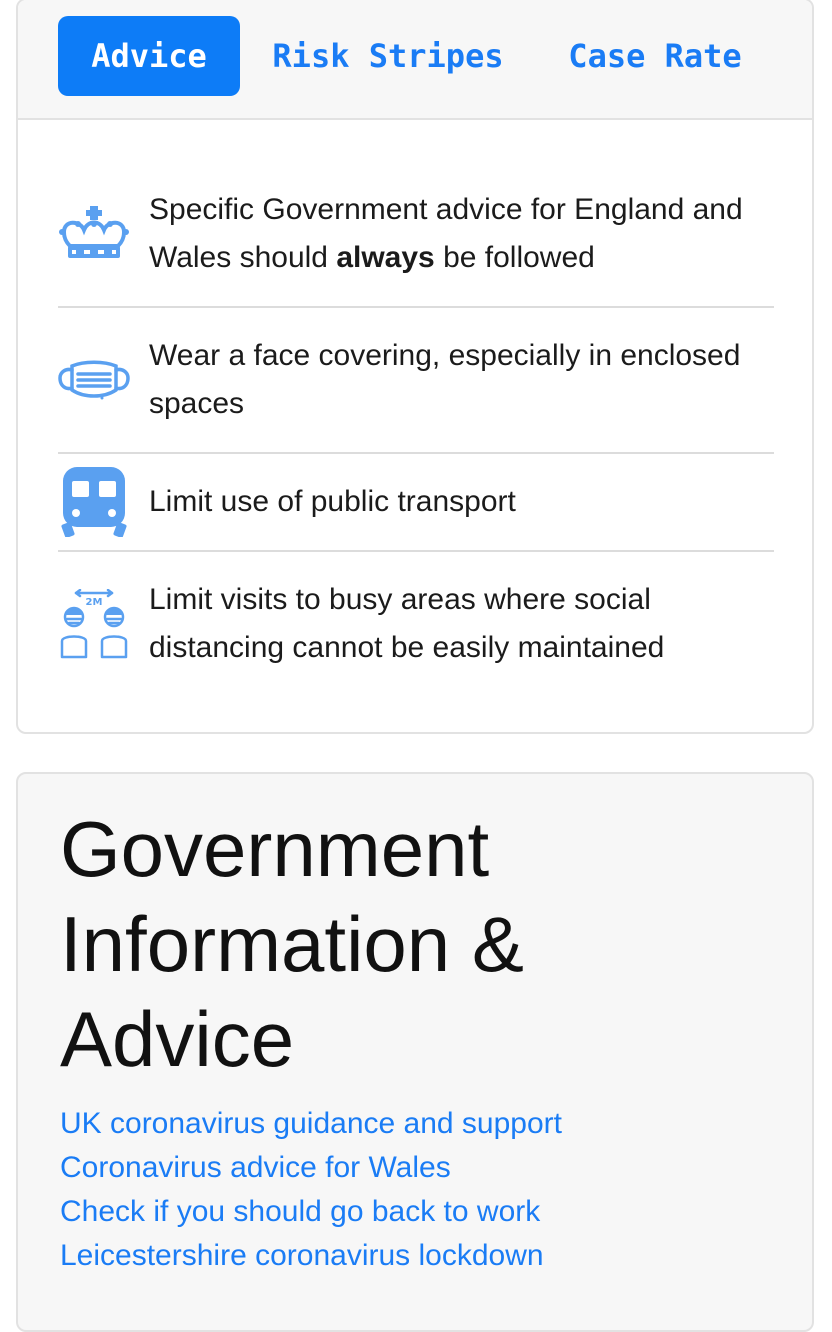 The width and height of the screenshot is (832, 1332). What do you see at coordinates (311, 1124) in the screenshot?
I see `link-uk-guidance: UK coronavirus guidance and support` at bounding box center [311, 1124].